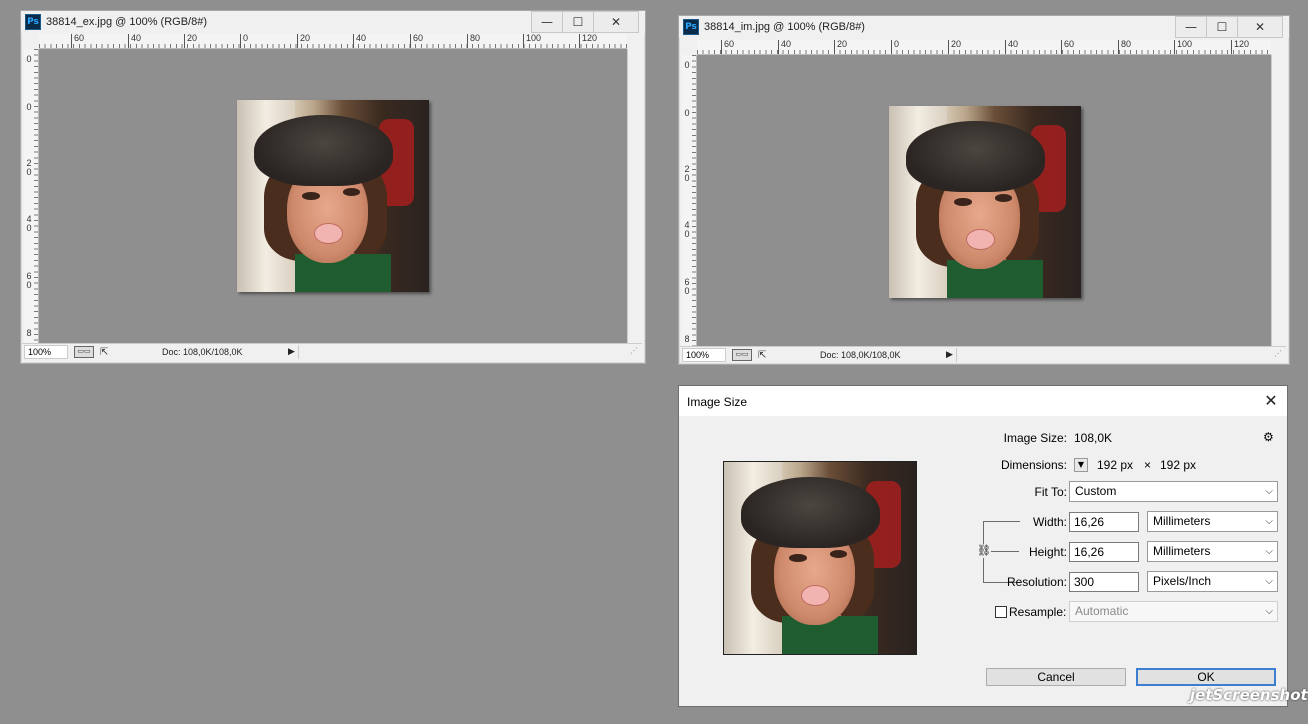 Image resolution: width=1308 pixels, height=724 pixels. What do you see at coordinates (1115, 465) in the screenshot?
I see `dimensions-width: 192 px` at bounding box center [1115, 465].